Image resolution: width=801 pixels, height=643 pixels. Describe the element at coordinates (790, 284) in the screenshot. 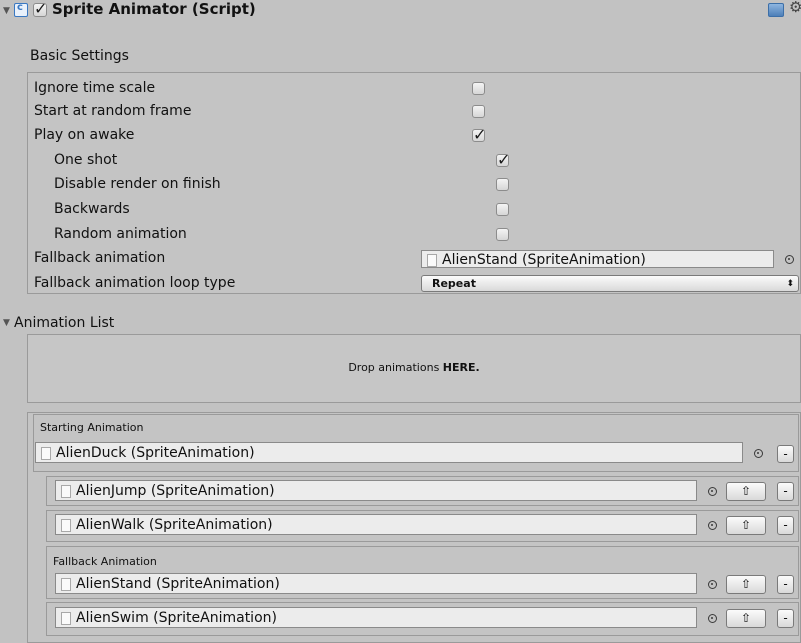

I see `dropdown-arrows-icon: ⬍` at that location.